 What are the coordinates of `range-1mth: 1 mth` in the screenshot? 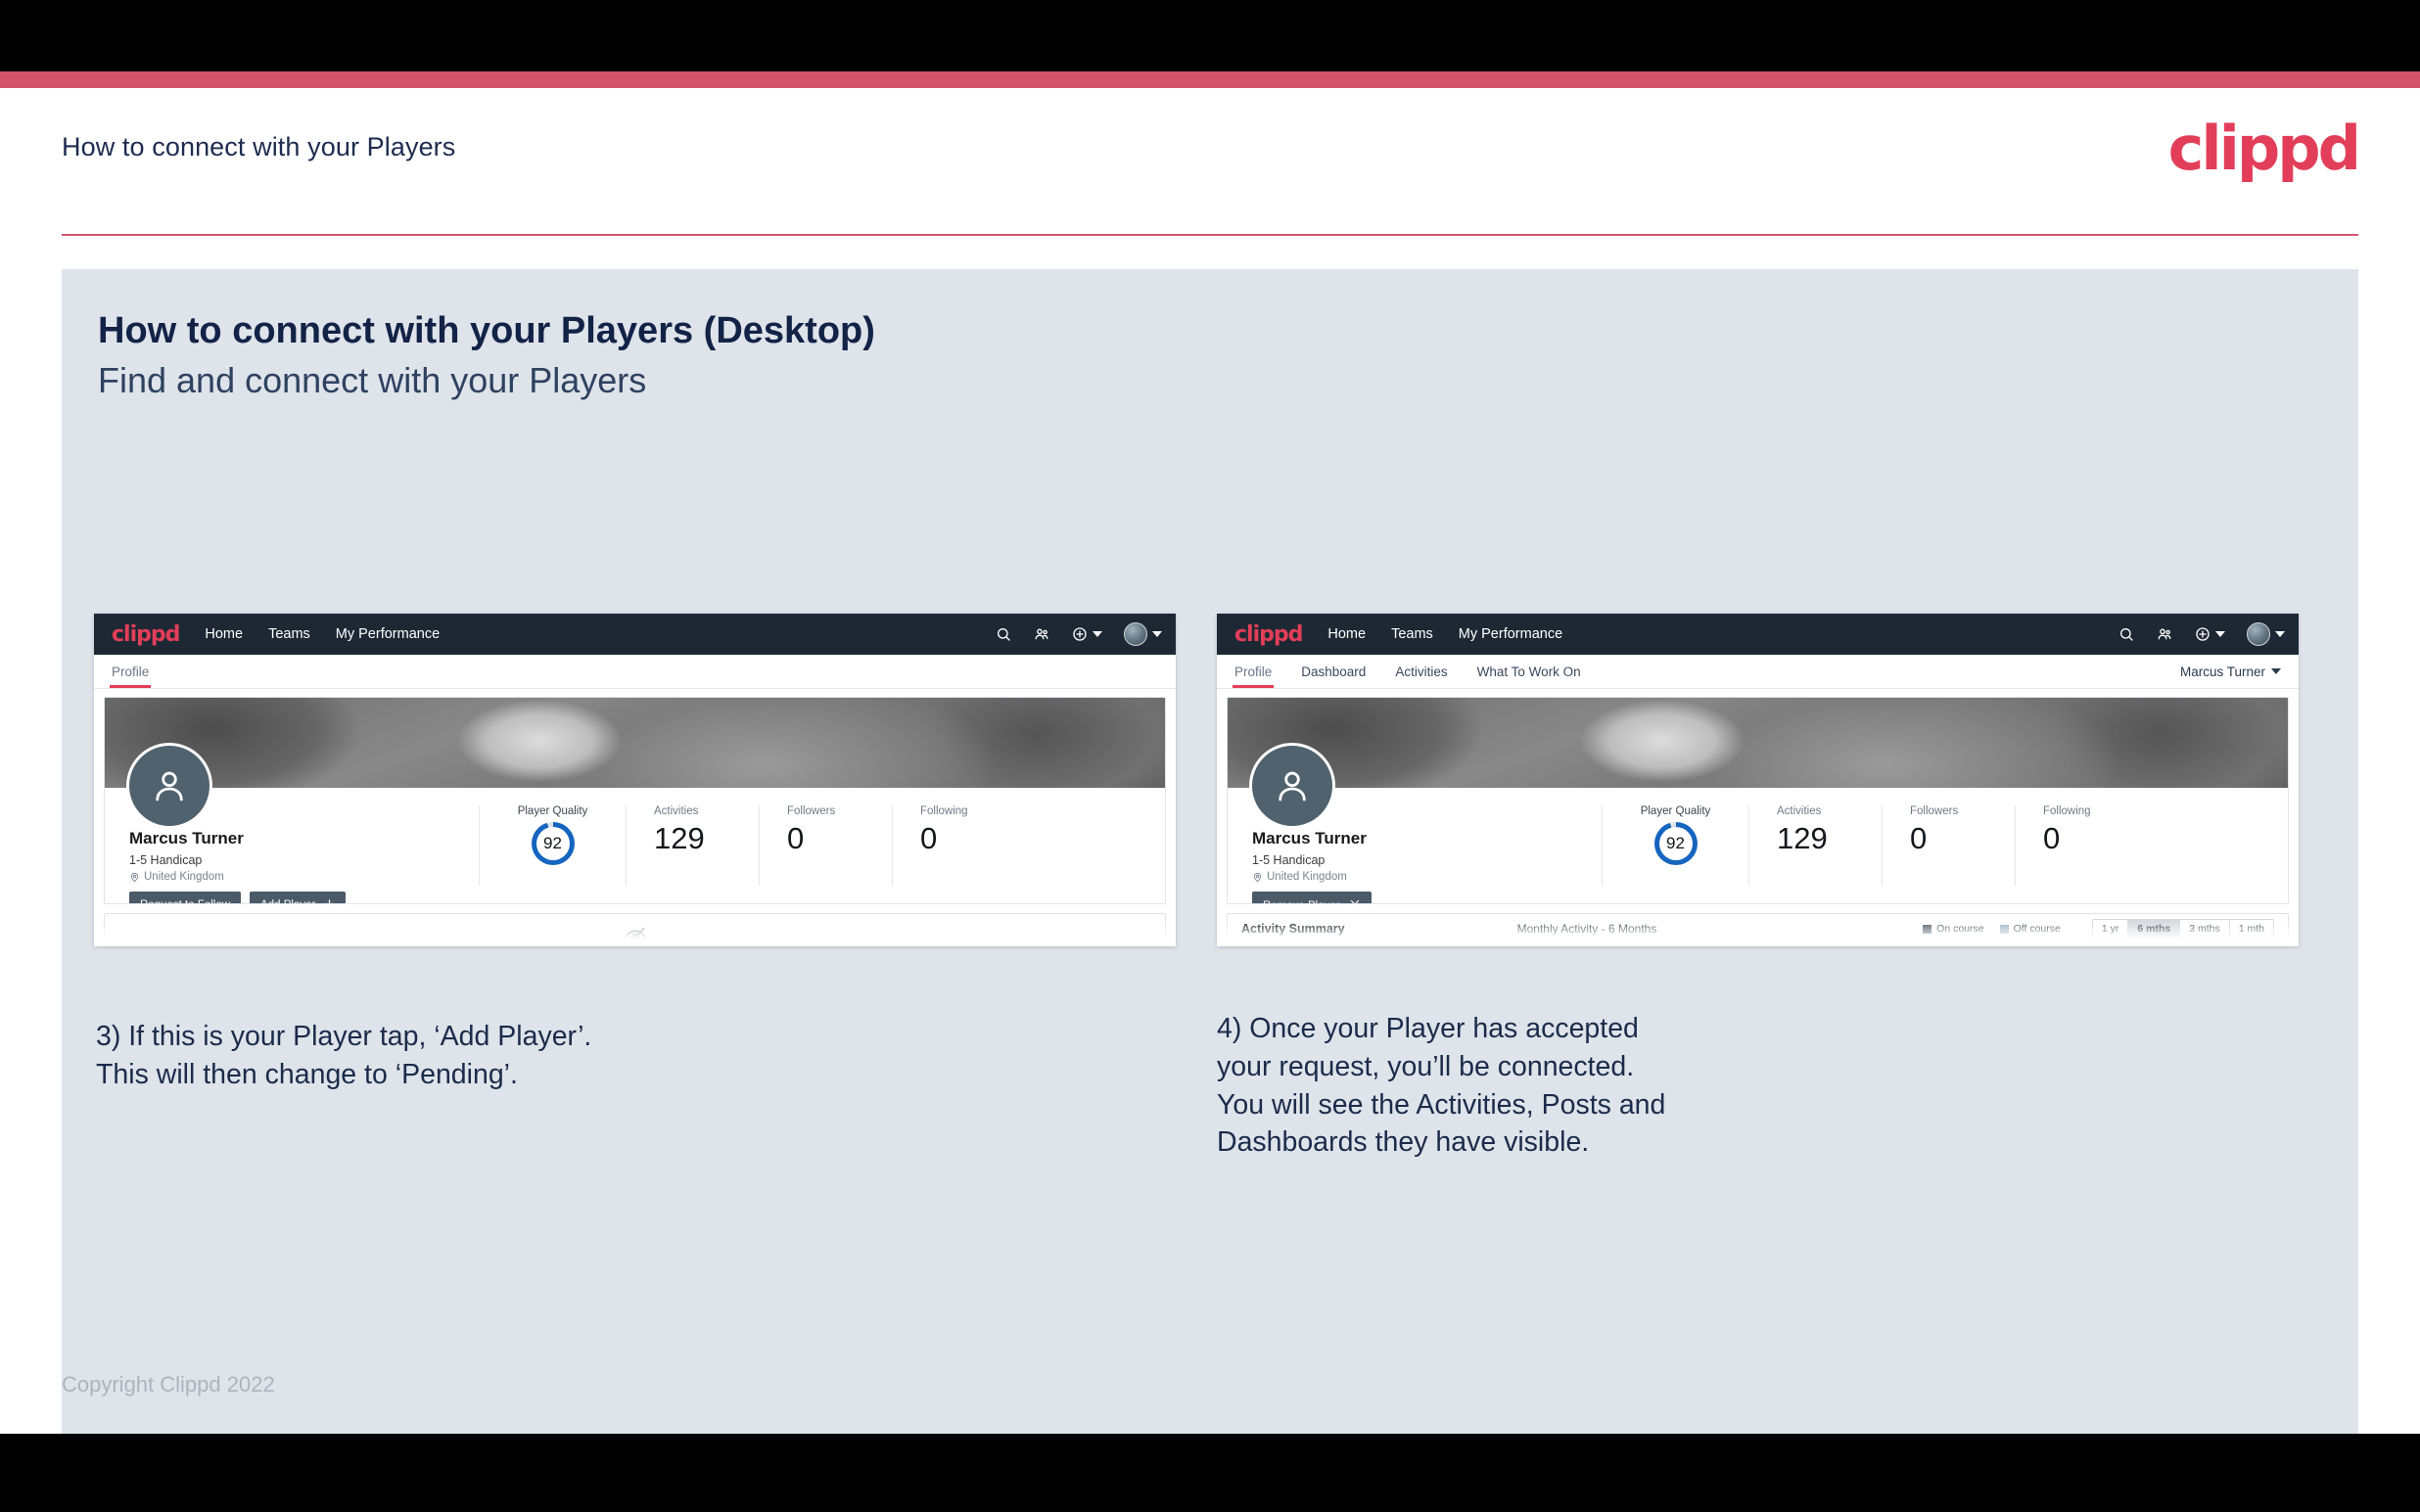 It's located at (2251, 929).